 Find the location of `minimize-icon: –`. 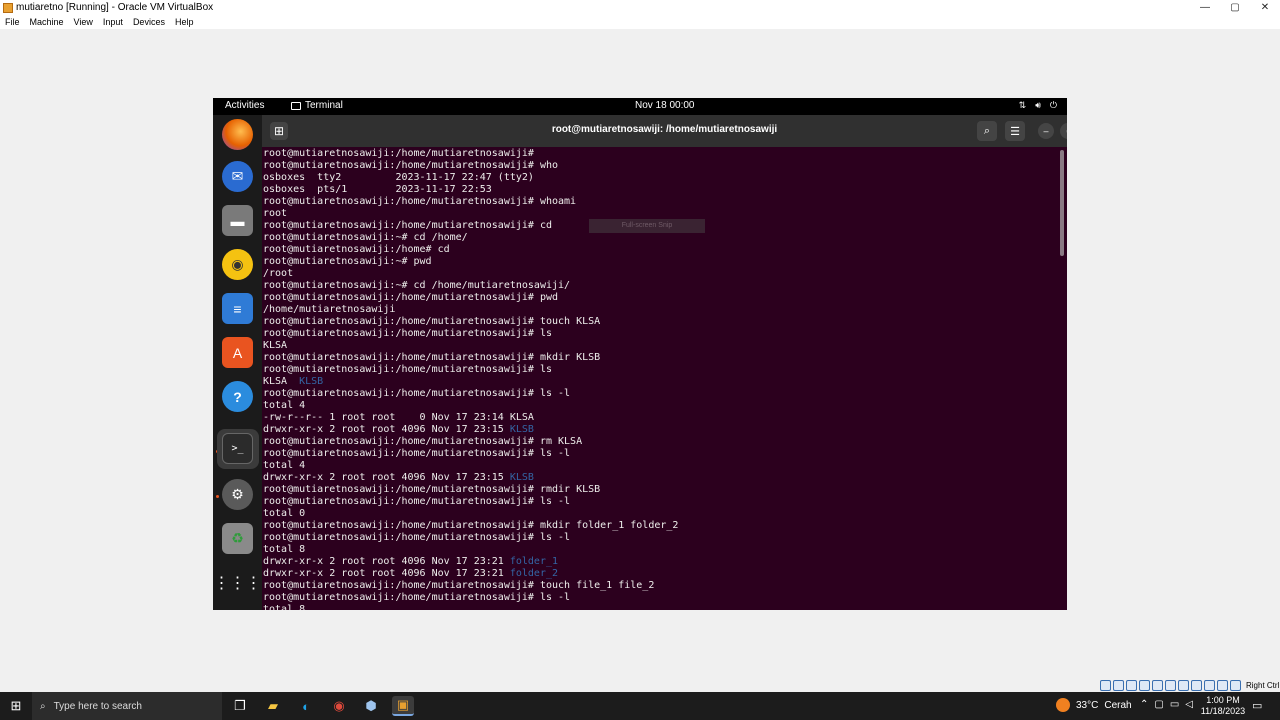

minimize-icon: – is located at coordinates (1046, 131).